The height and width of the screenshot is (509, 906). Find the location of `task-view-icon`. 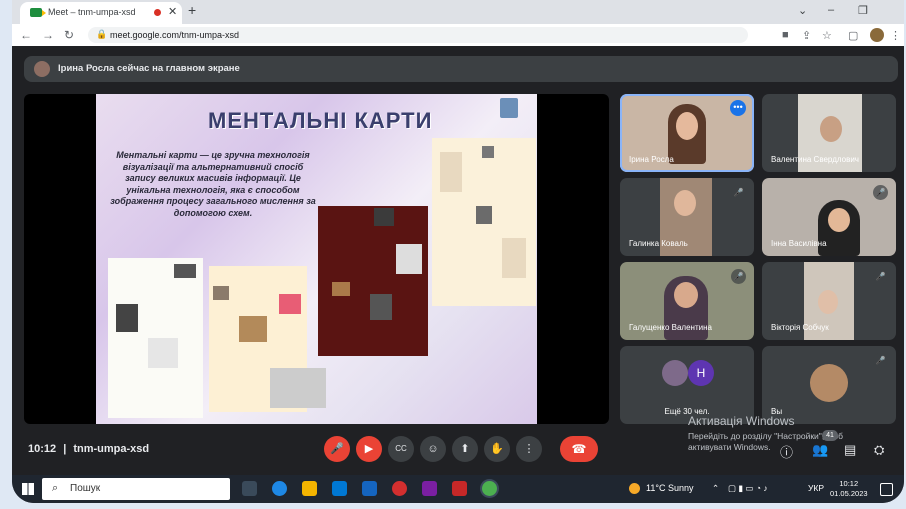

task-view-icon is located at coordinates (249, 488).